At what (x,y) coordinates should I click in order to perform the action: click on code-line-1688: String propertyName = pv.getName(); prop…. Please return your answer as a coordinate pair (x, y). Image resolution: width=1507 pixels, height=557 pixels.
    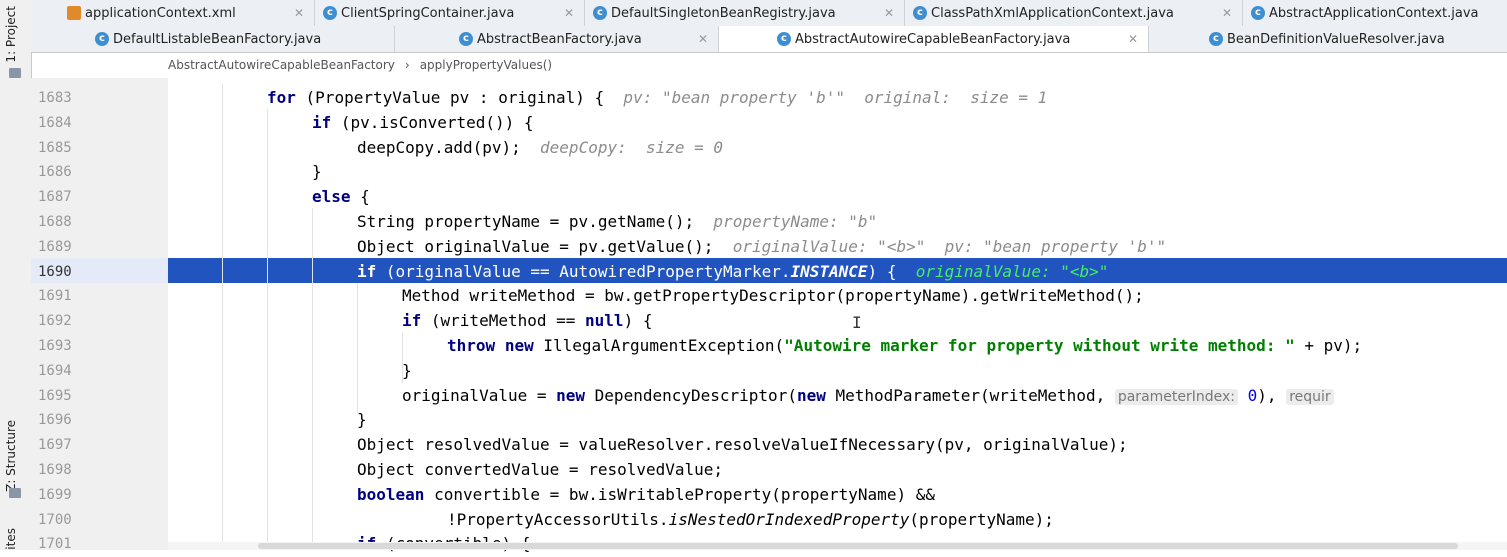
    Looking at the image, I should click on (617, 222).